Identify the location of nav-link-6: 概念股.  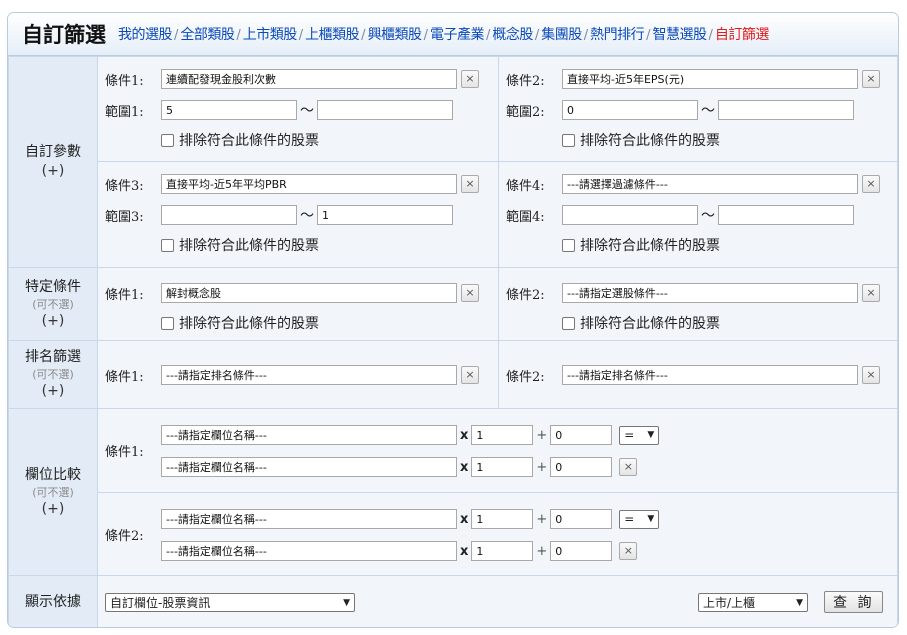
(512, 35).